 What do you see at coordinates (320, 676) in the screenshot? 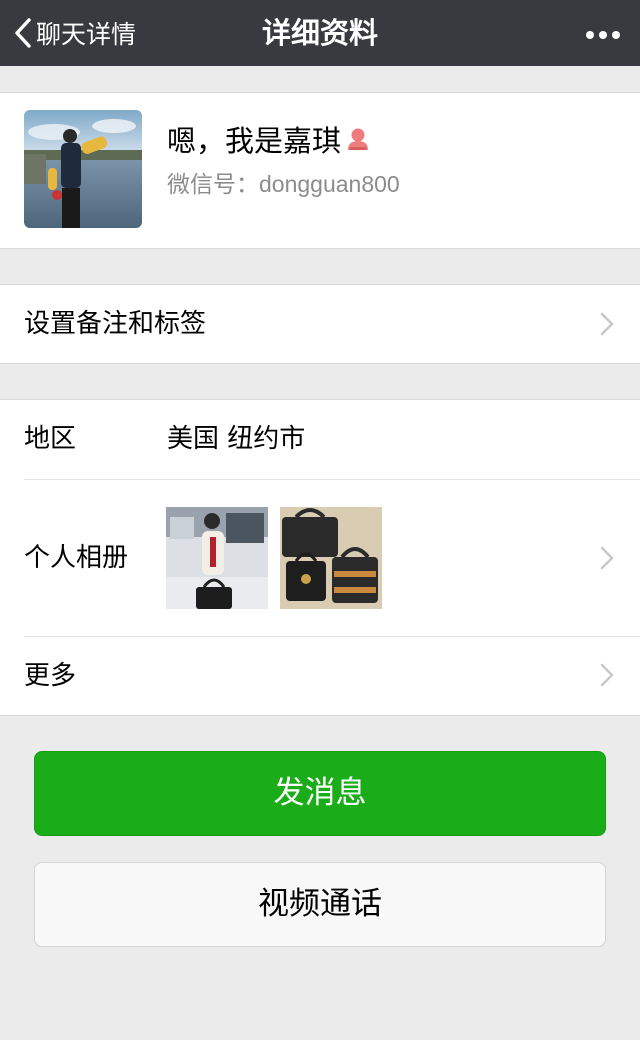
I see `more-info-row: 更多` at bounding box center [320, 676].